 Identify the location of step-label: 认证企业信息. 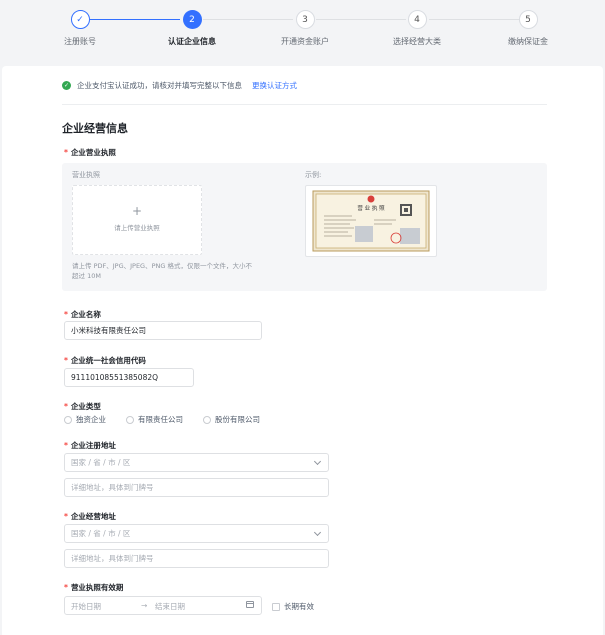
(192, 41).